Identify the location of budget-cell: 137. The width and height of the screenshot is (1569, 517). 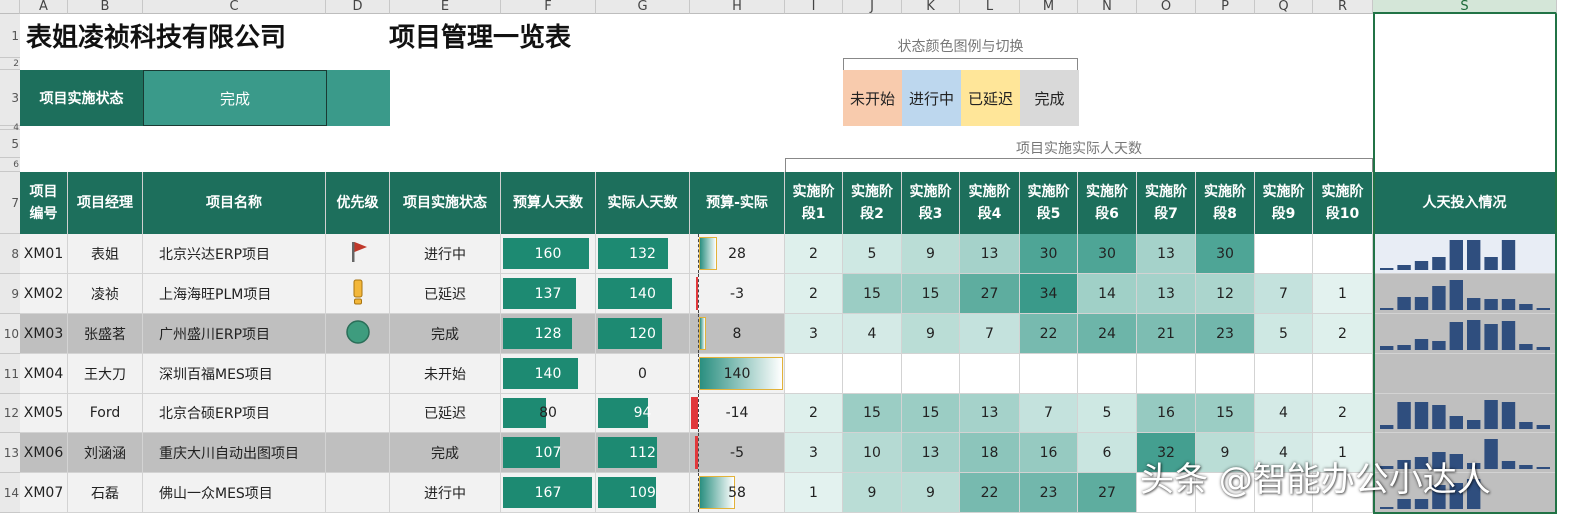
(548, 294).